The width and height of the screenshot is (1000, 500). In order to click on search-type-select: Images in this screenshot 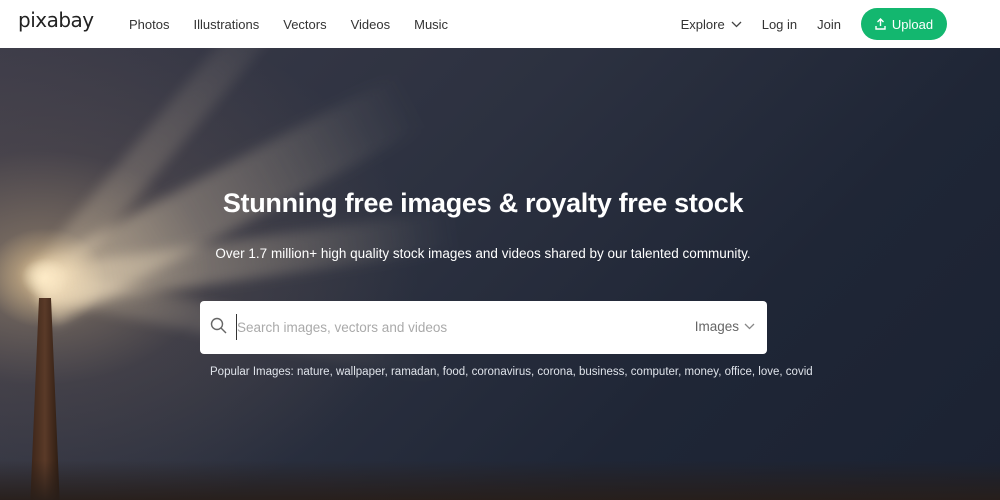, I will do `click(725, 326)`.